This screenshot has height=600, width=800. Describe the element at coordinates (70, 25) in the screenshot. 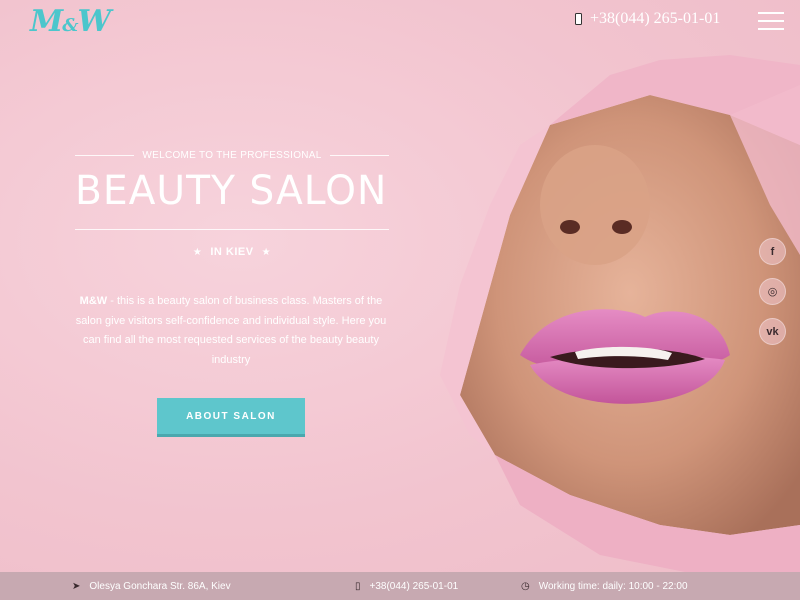

I see `logo-ampersand: &` at that location.